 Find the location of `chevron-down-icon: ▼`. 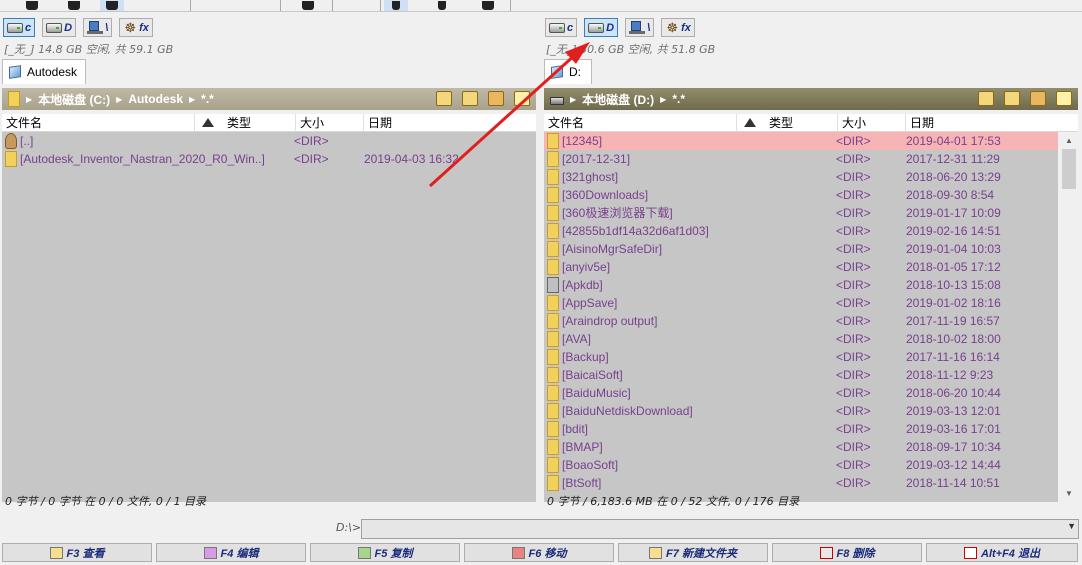

chevron-down-icon: ▼ is located at coordinates (1071, 526).